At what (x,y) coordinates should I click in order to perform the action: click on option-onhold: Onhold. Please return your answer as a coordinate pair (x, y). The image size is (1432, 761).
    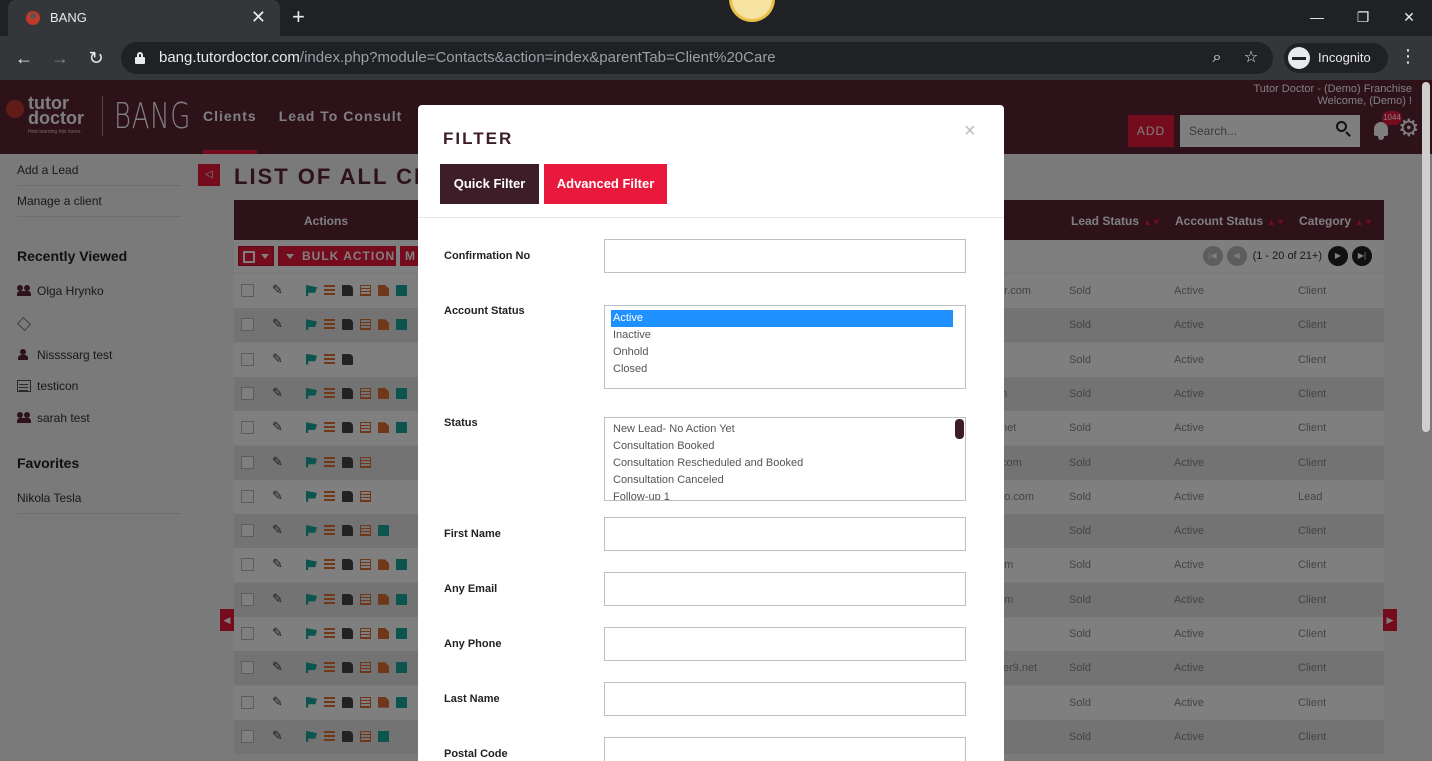
    Looking at the image, I should click on (785, 352).